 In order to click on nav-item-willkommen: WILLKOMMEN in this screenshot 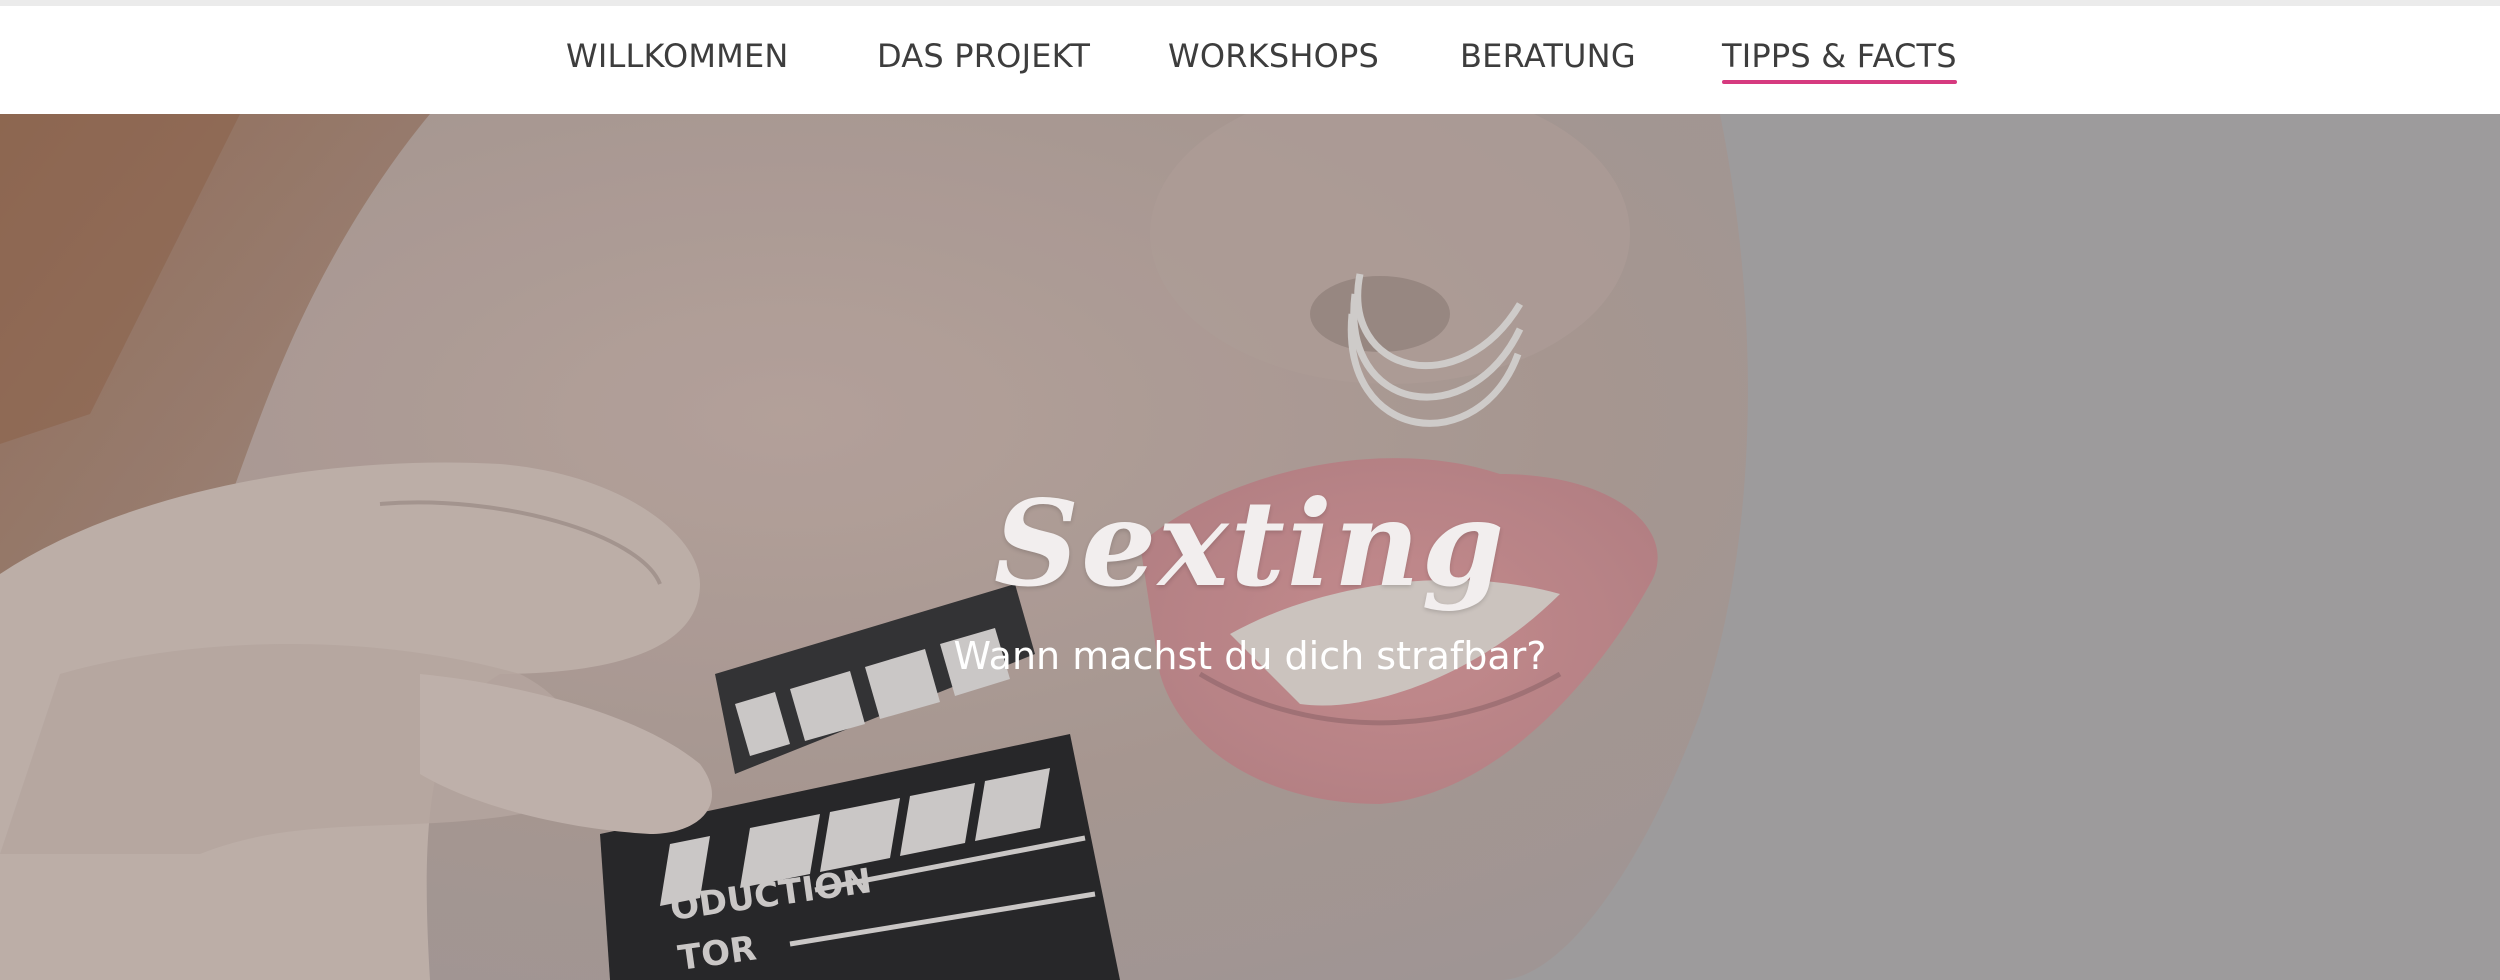, I will do `click(677, 61)`.